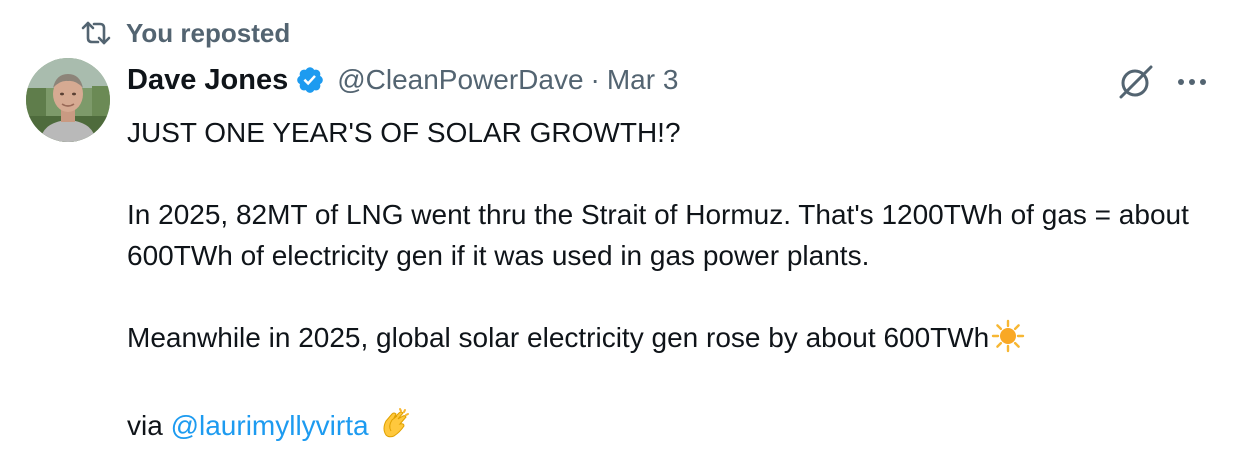 The image size is (1254, 460). What do you see at coordinates (270, 425) in the screenshot?
I see `mention-link: @laurimyllyvirta` at bounding box center [270, 425].